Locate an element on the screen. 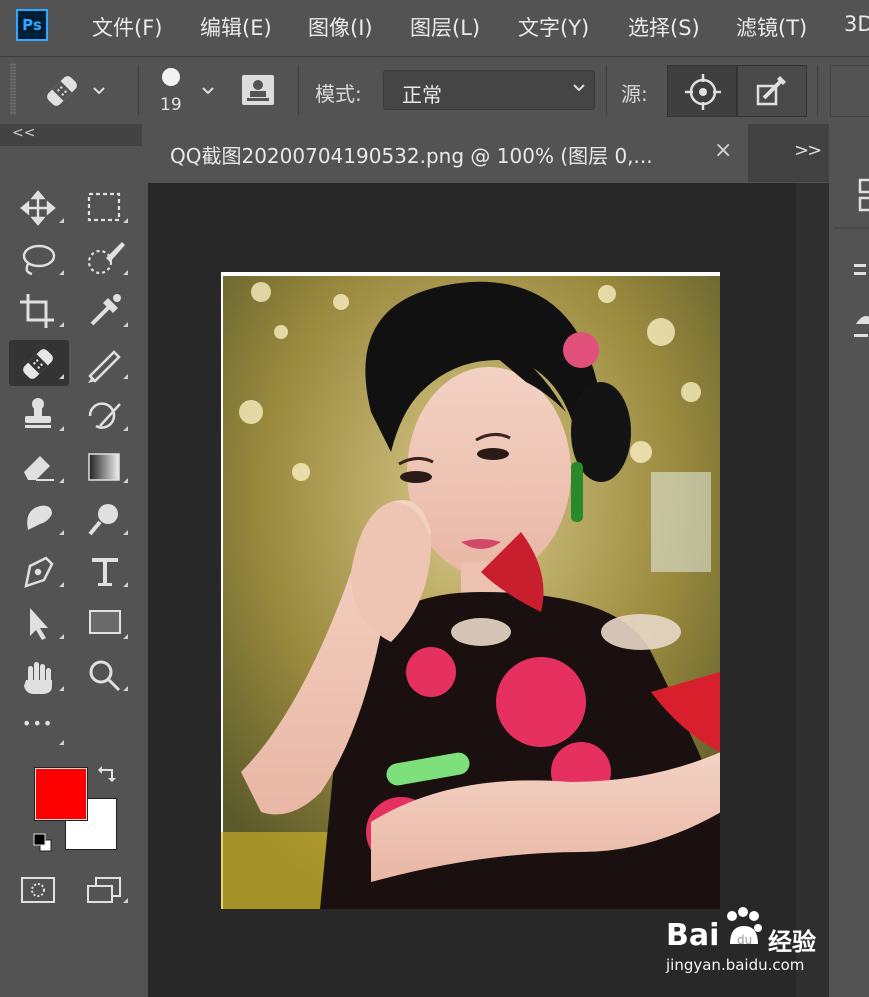 The width and height of the screenshot is (869, 997). lasso-icon is located at coordinates (39, 260).